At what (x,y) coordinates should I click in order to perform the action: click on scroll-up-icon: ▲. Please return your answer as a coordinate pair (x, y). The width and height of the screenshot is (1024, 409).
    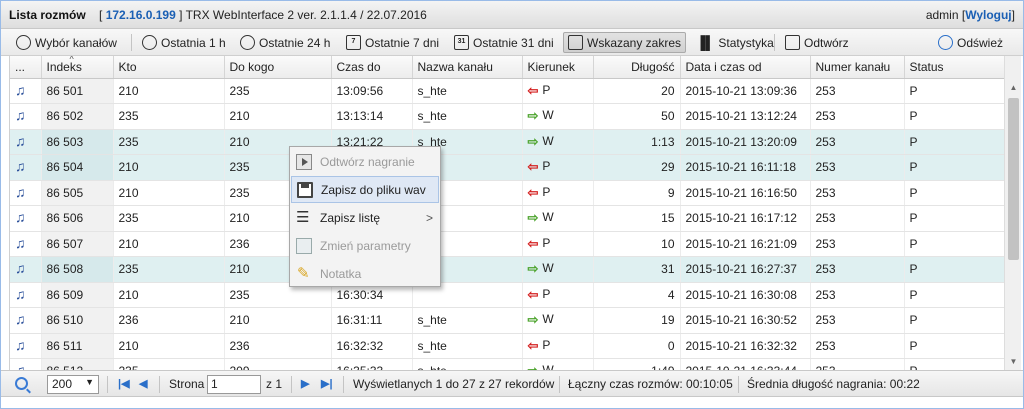
    Looking at the image, I should click on (1013, 88).